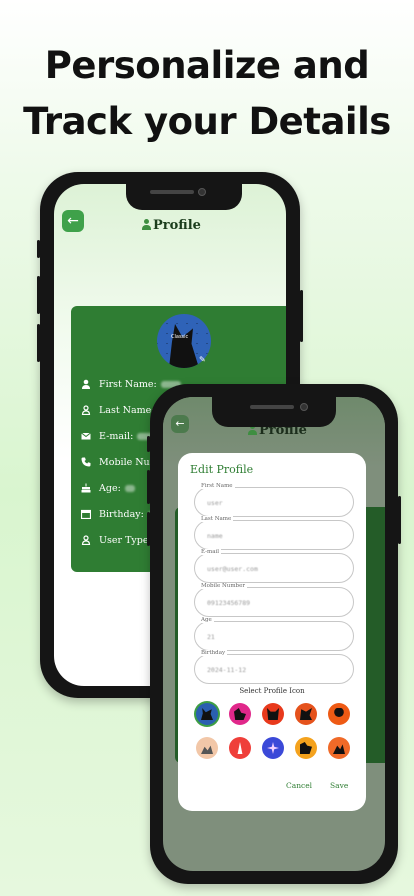 Image resolution: width=414 pixels, height=896 pixels. What do you see at coordinates (86, 436) in the screenshot?
I see `mail-icon` at bounding box center [86, 436].